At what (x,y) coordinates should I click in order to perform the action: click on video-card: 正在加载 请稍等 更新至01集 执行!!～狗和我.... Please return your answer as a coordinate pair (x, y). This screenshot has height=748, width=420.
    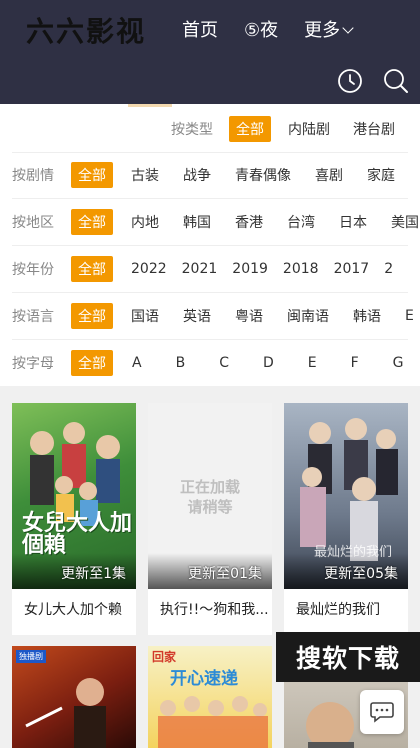
    Looking at the image, I should click on (210, 519).